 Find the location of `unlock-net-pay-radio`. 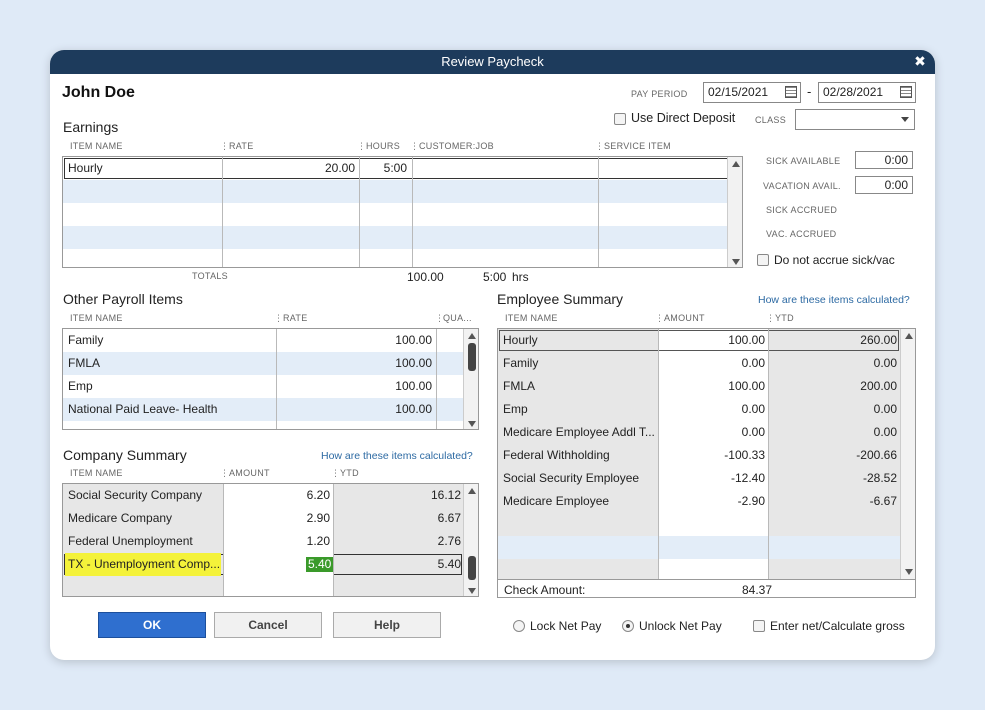

unlock-net-pay-radio is located at coordinates (628, 626).